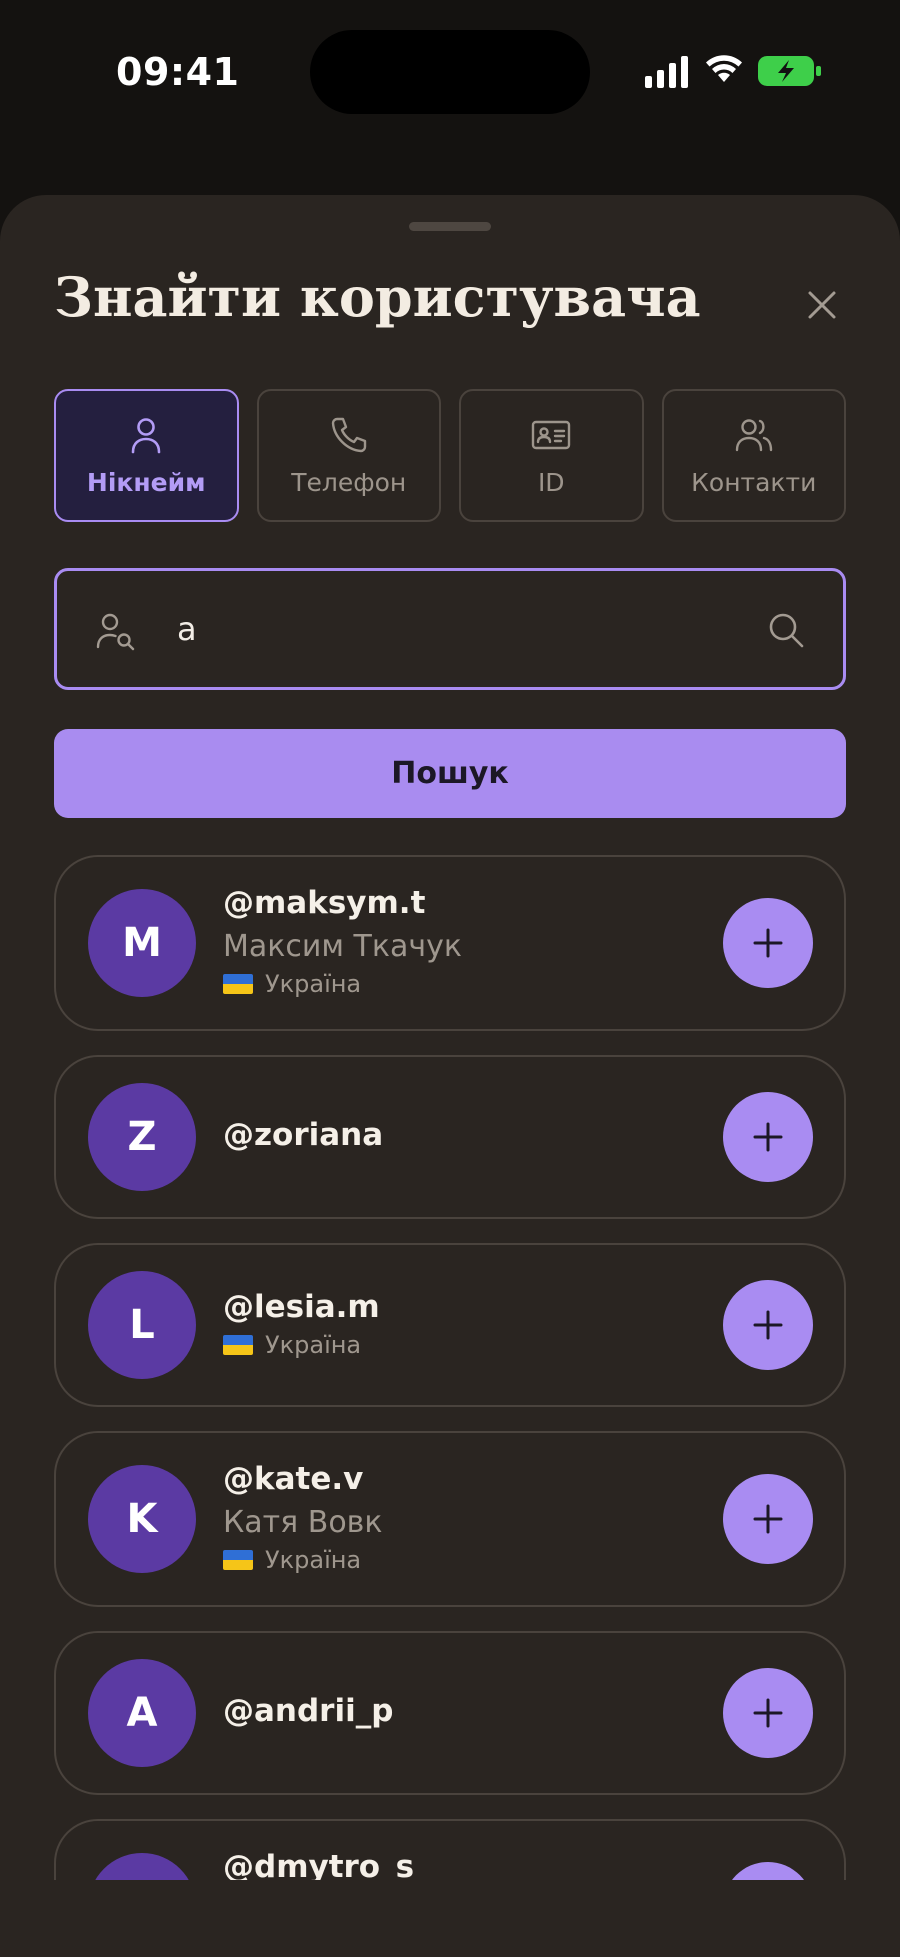 The width and height of the screenshot is (900, 1957). I want to click on user-info: @lesia.m Україна, so click(301, 1324).